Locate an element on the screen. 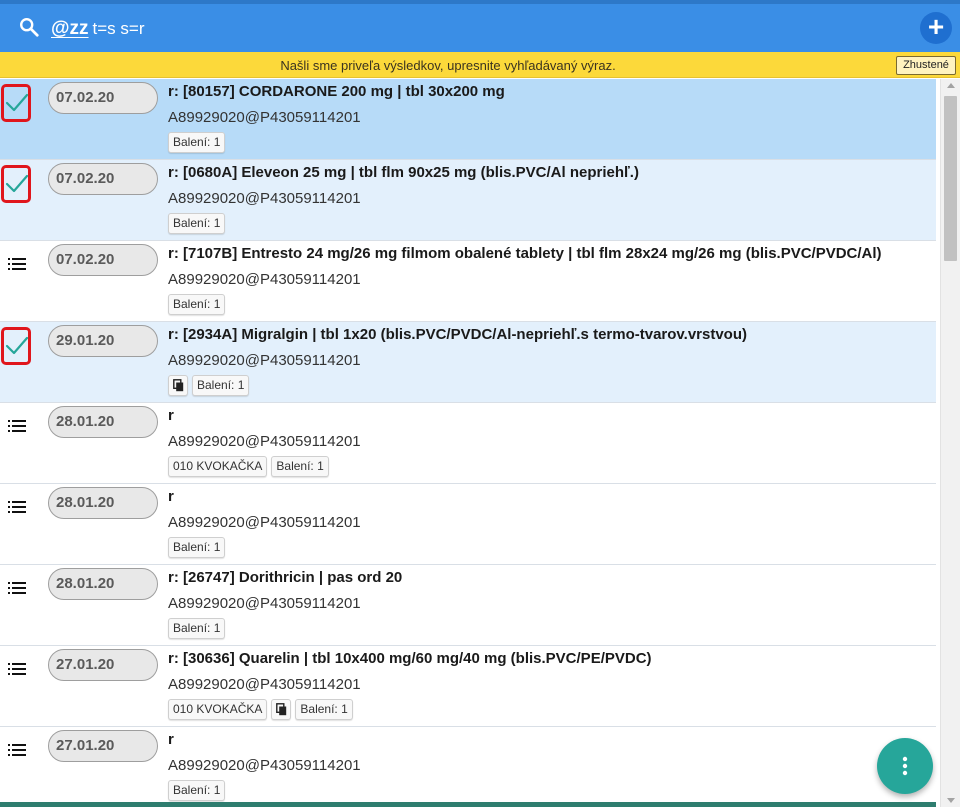  dense-view-button: Zhustené is located at coordinates (926, 65).